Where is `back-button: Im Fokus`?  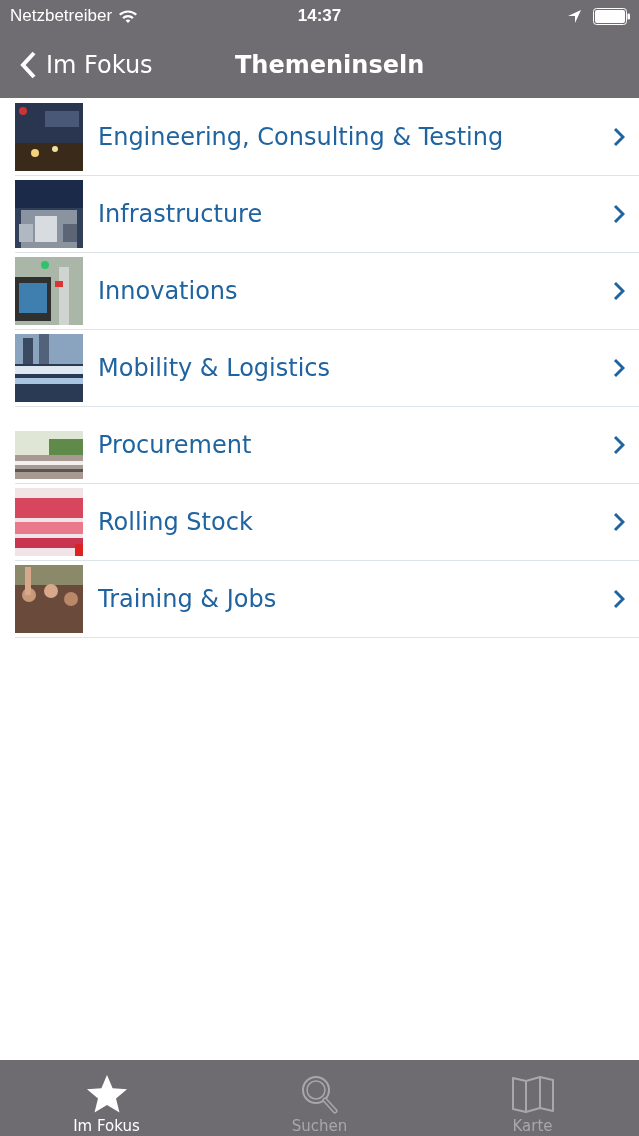
back-button: Im Fokus is located at coordinates (85, 65).